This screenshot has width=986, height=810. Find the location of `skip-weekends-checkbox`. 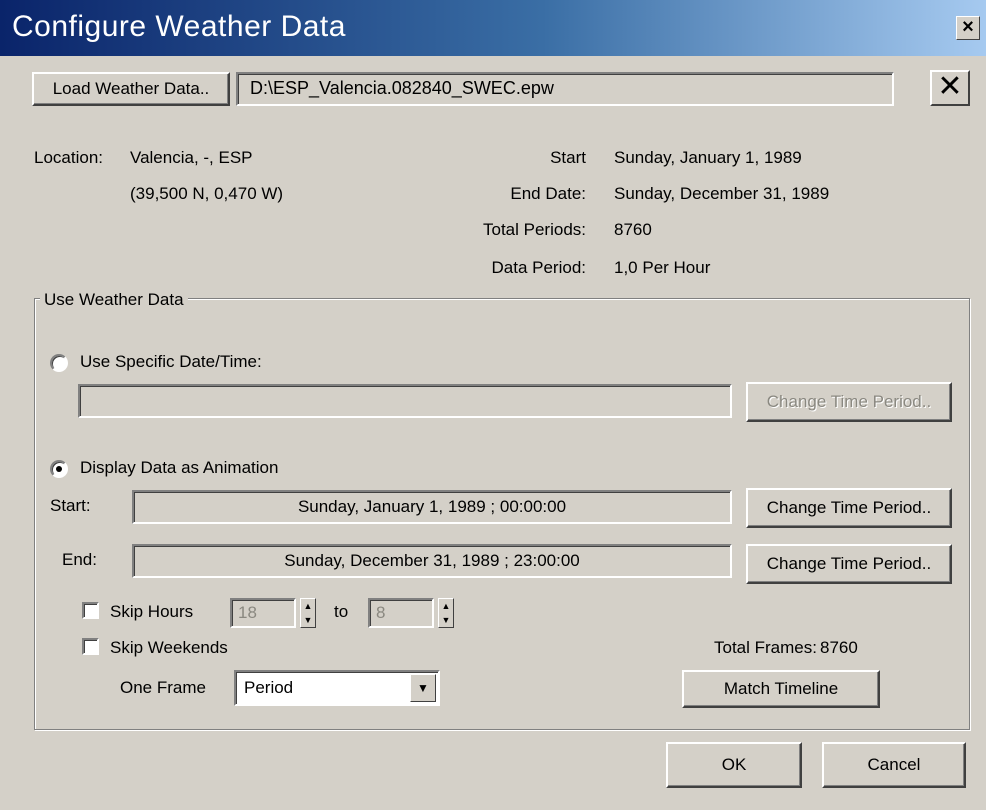

skip-weekends-checkbox is located at coordinates (90, 646).